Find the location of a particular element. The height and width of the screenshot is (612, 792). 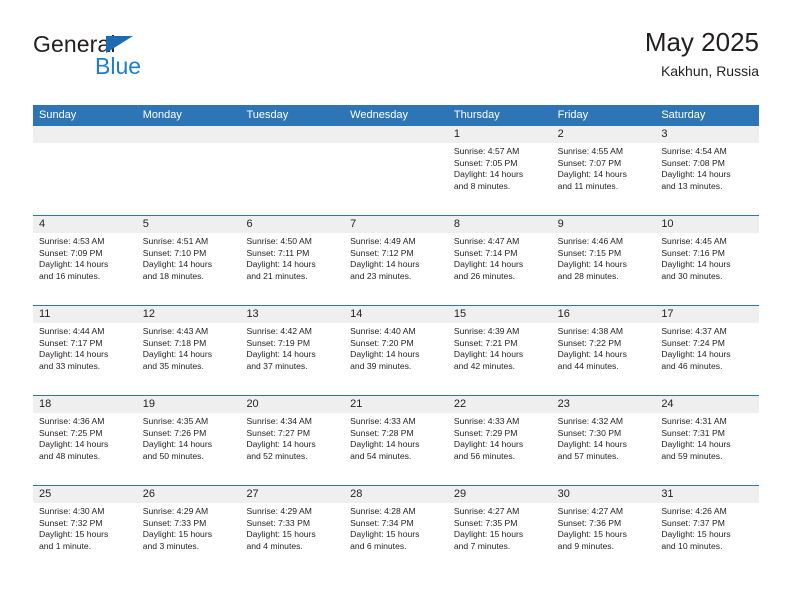

day-number: 23 is located at coordinates (603, 404).